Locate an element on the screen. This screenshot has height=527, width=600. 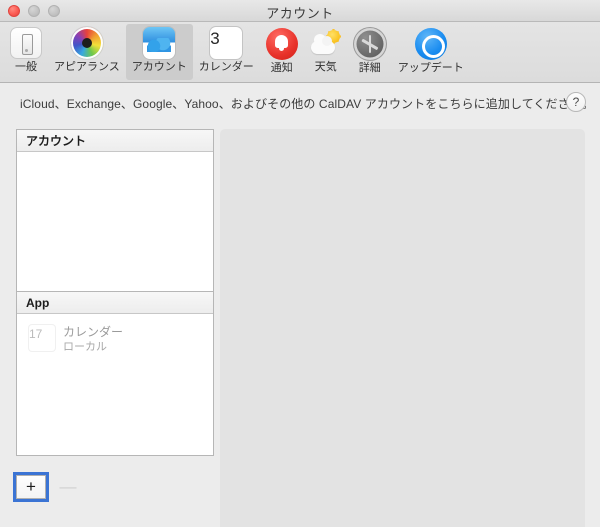
toolbar-item-notifications: 通知 is located at coordinates (282, 52).